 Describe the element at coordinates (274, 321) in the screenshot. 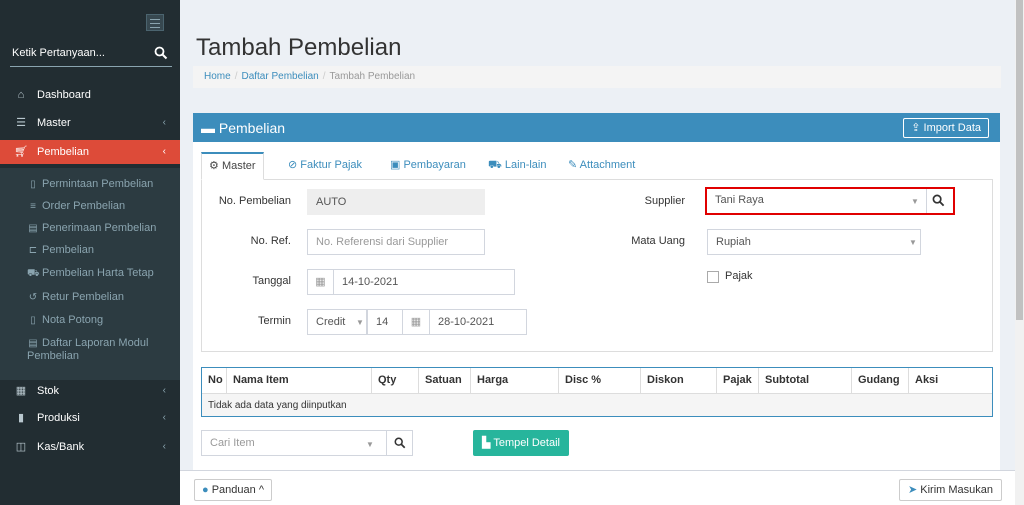

I see `termin-label: Termin` at that location.